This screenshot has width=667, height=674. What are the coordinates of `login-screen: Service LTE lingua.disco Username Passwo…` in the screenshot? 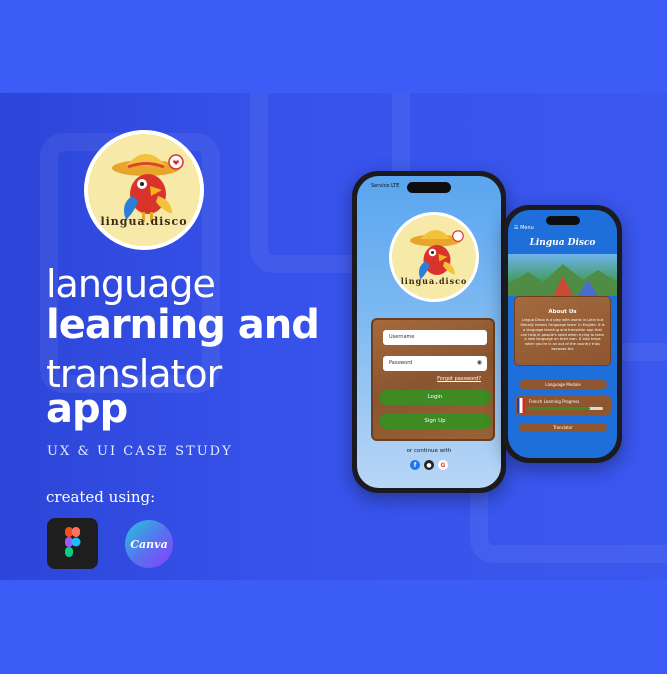 It's located at (429, 332).